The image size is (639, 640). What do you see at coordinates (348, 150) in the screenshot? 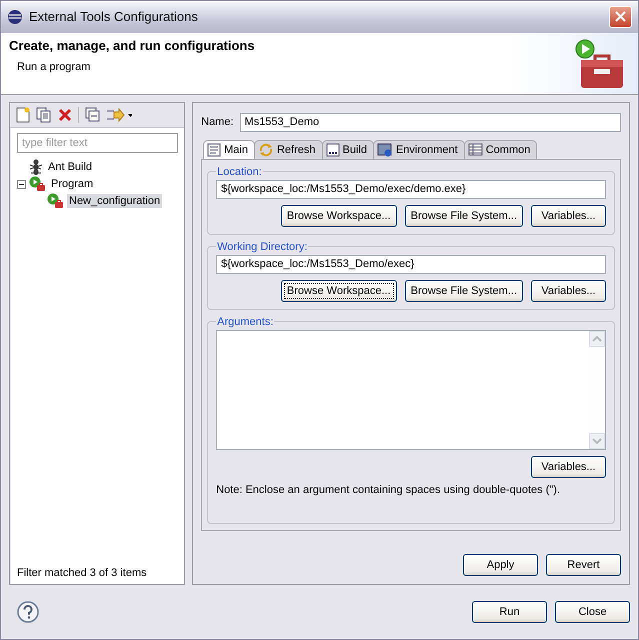
I see `tab: Build` at bounding box center [348, 150].